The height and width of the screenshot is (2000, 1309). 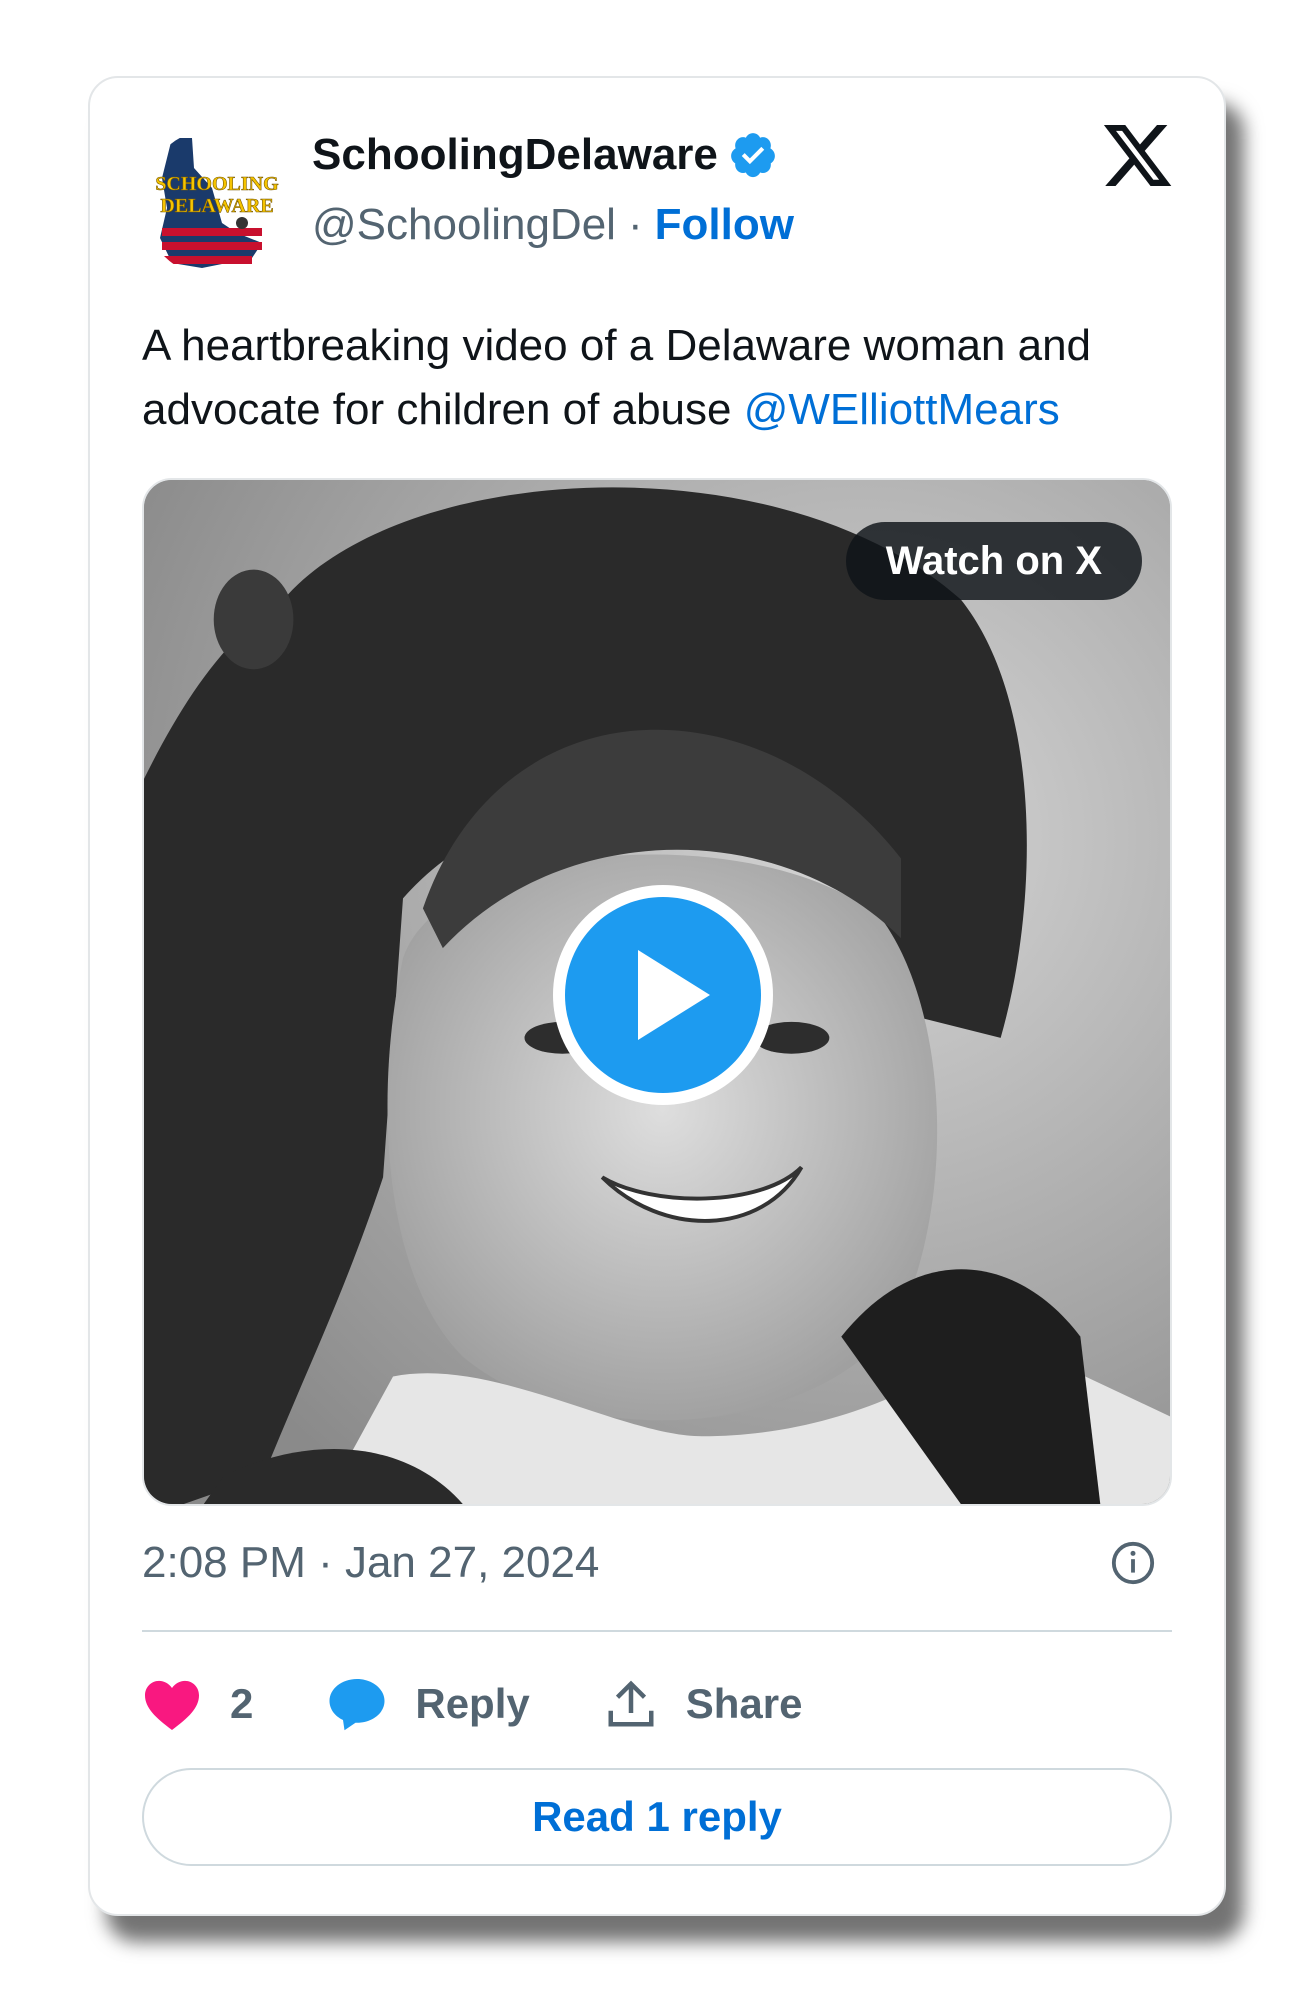 I want to click on handle: @SchoolingDel, so click(x=464, y=225).